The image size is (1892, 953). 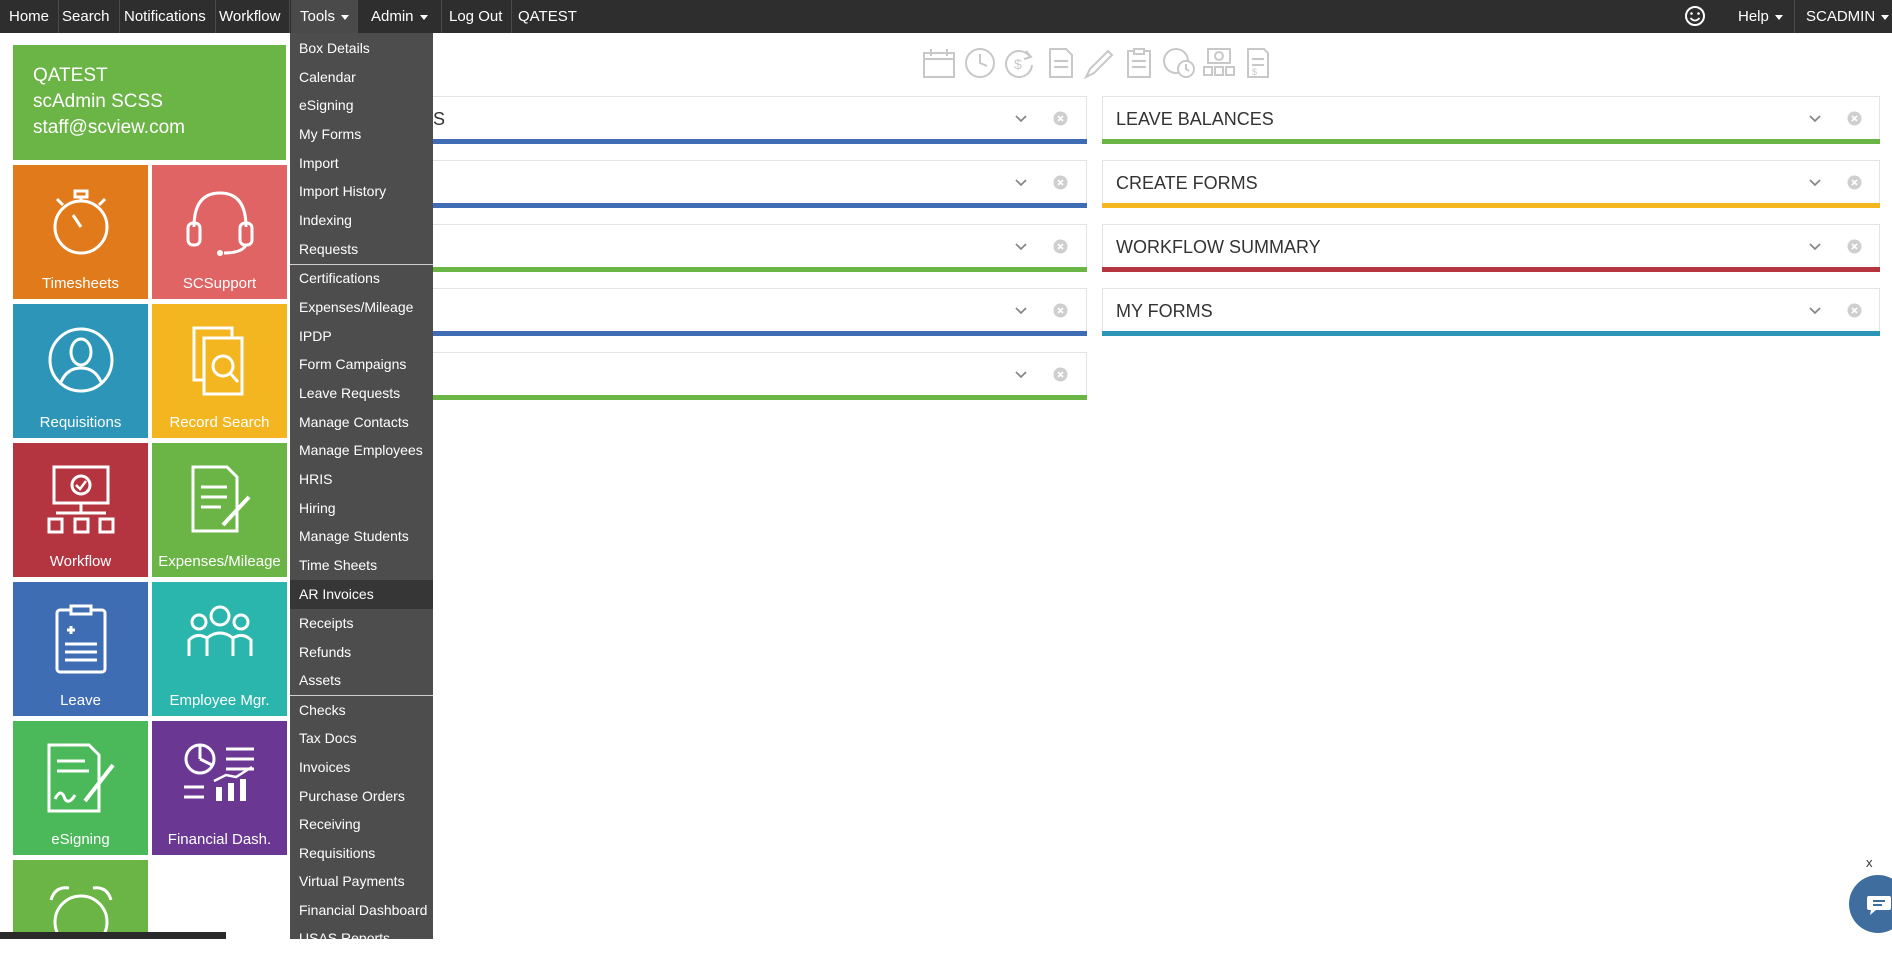 I want to click on workflow-icon, so click(x=80, y=499).